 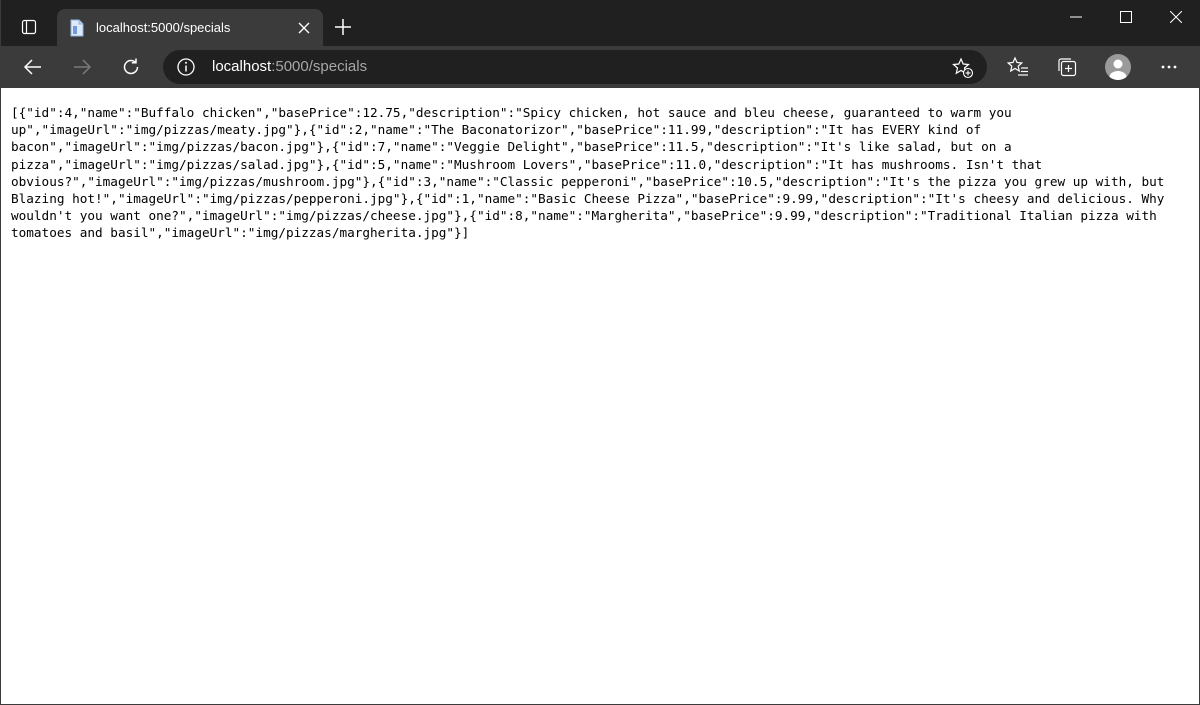 What do you see at coordinates (1018, 67) in the screenshot?
I see `favorites-icon` at bounding box center [1018, 67].